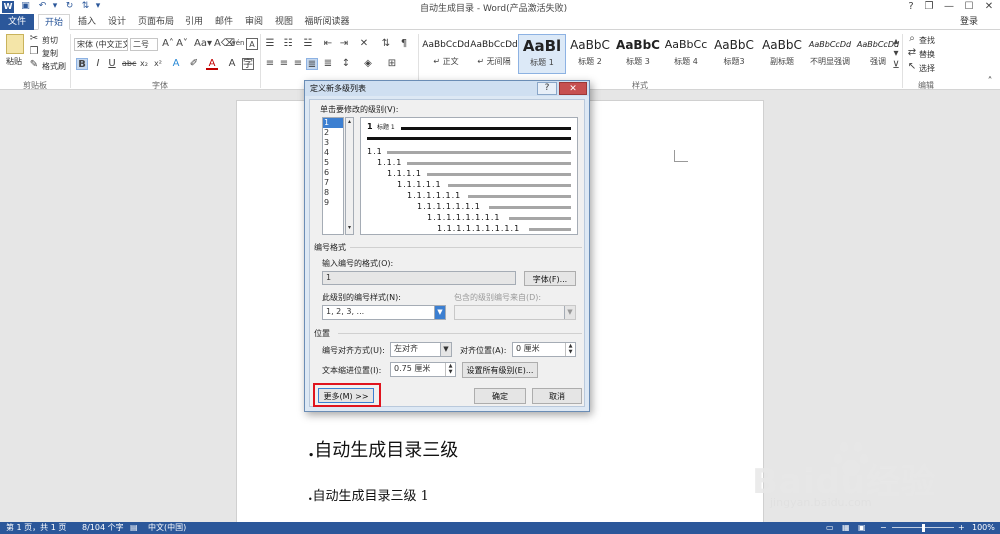  What do you see at coordinates (344, 44) in the screenshot?
I see `increase-indent-icon: ⇥` at bounding box center [344, 44].